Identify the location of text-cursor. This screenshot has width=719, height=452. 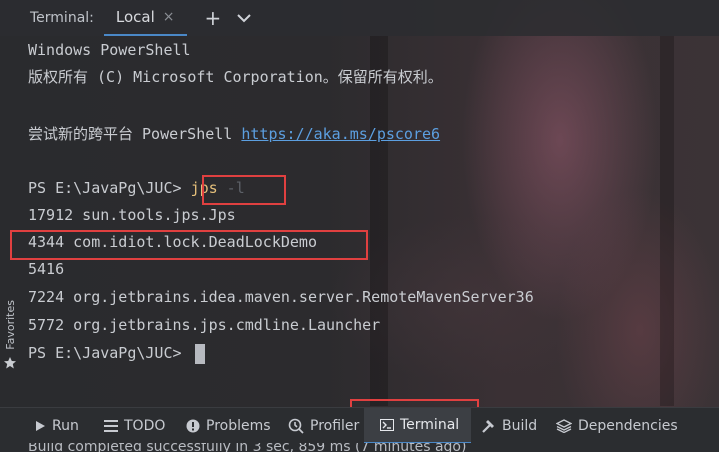
(199, 353).